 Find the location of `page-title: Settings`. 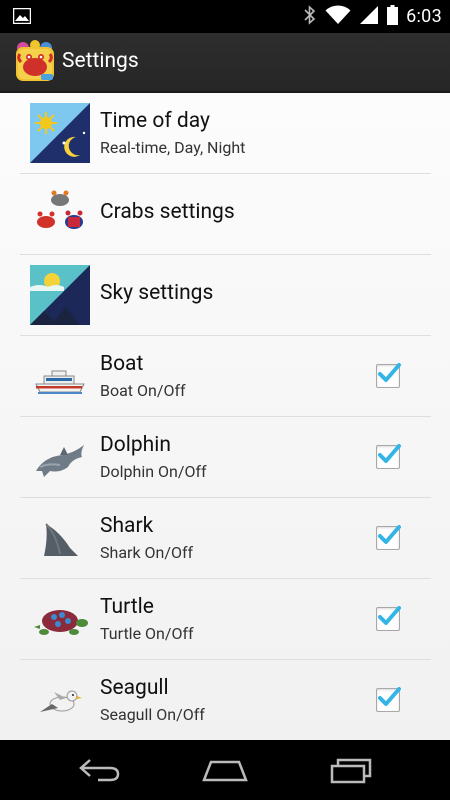

page-title: Settings is located at coordinates (100, 61).